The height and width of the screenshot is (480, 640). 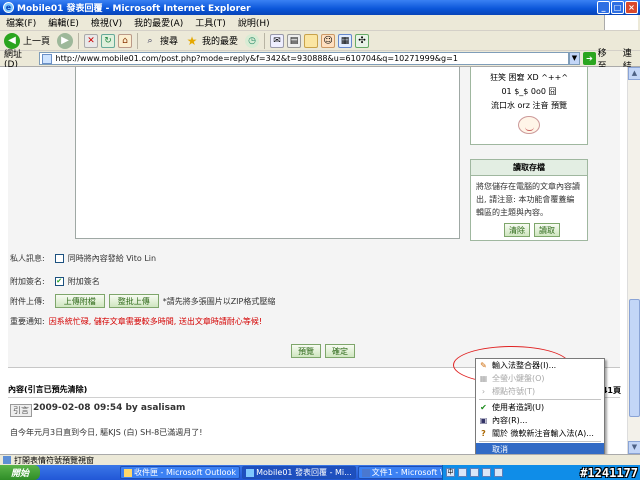 What do you see at coordinates (634, 73) in the screenshot?
I see `scroll-up-icon: ▲` at bounding box center [634, 73].